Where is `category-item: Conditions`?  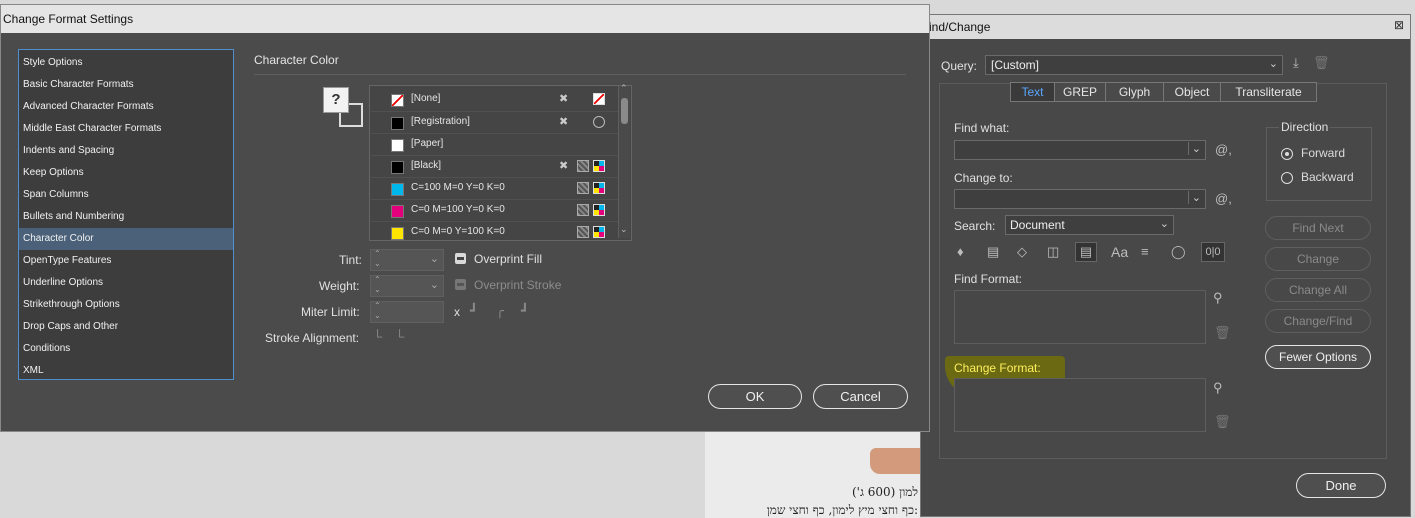
category-item: Conditions is located at coordinates (126, 349).